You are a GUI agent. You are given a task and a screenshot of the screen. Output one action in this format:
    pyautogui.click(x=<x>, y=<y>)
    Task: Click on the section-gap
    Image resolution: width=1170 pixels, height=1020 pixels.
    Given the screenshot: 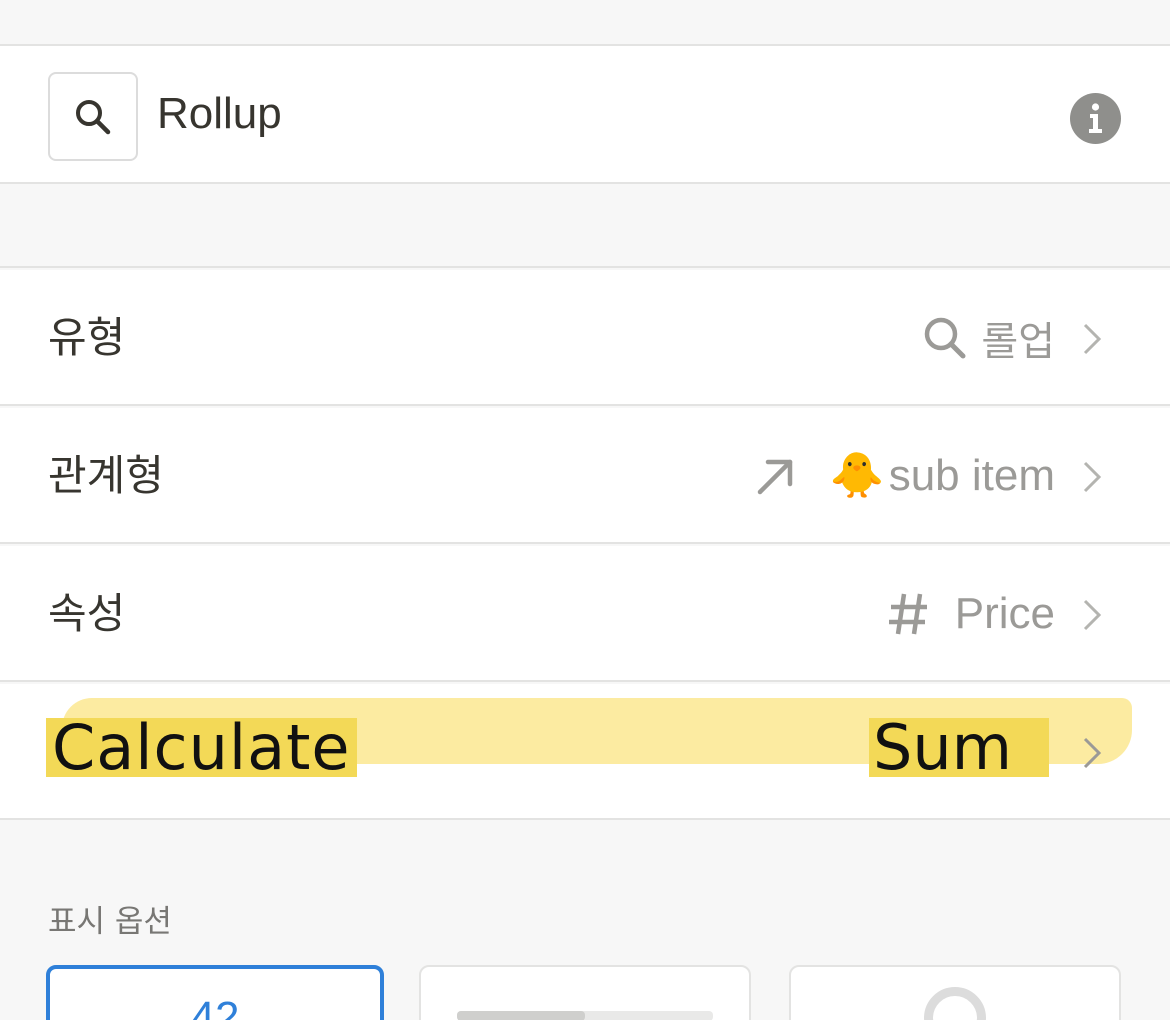 What is the action you would take?
    pyautogui.click(x=585, y=227)
    